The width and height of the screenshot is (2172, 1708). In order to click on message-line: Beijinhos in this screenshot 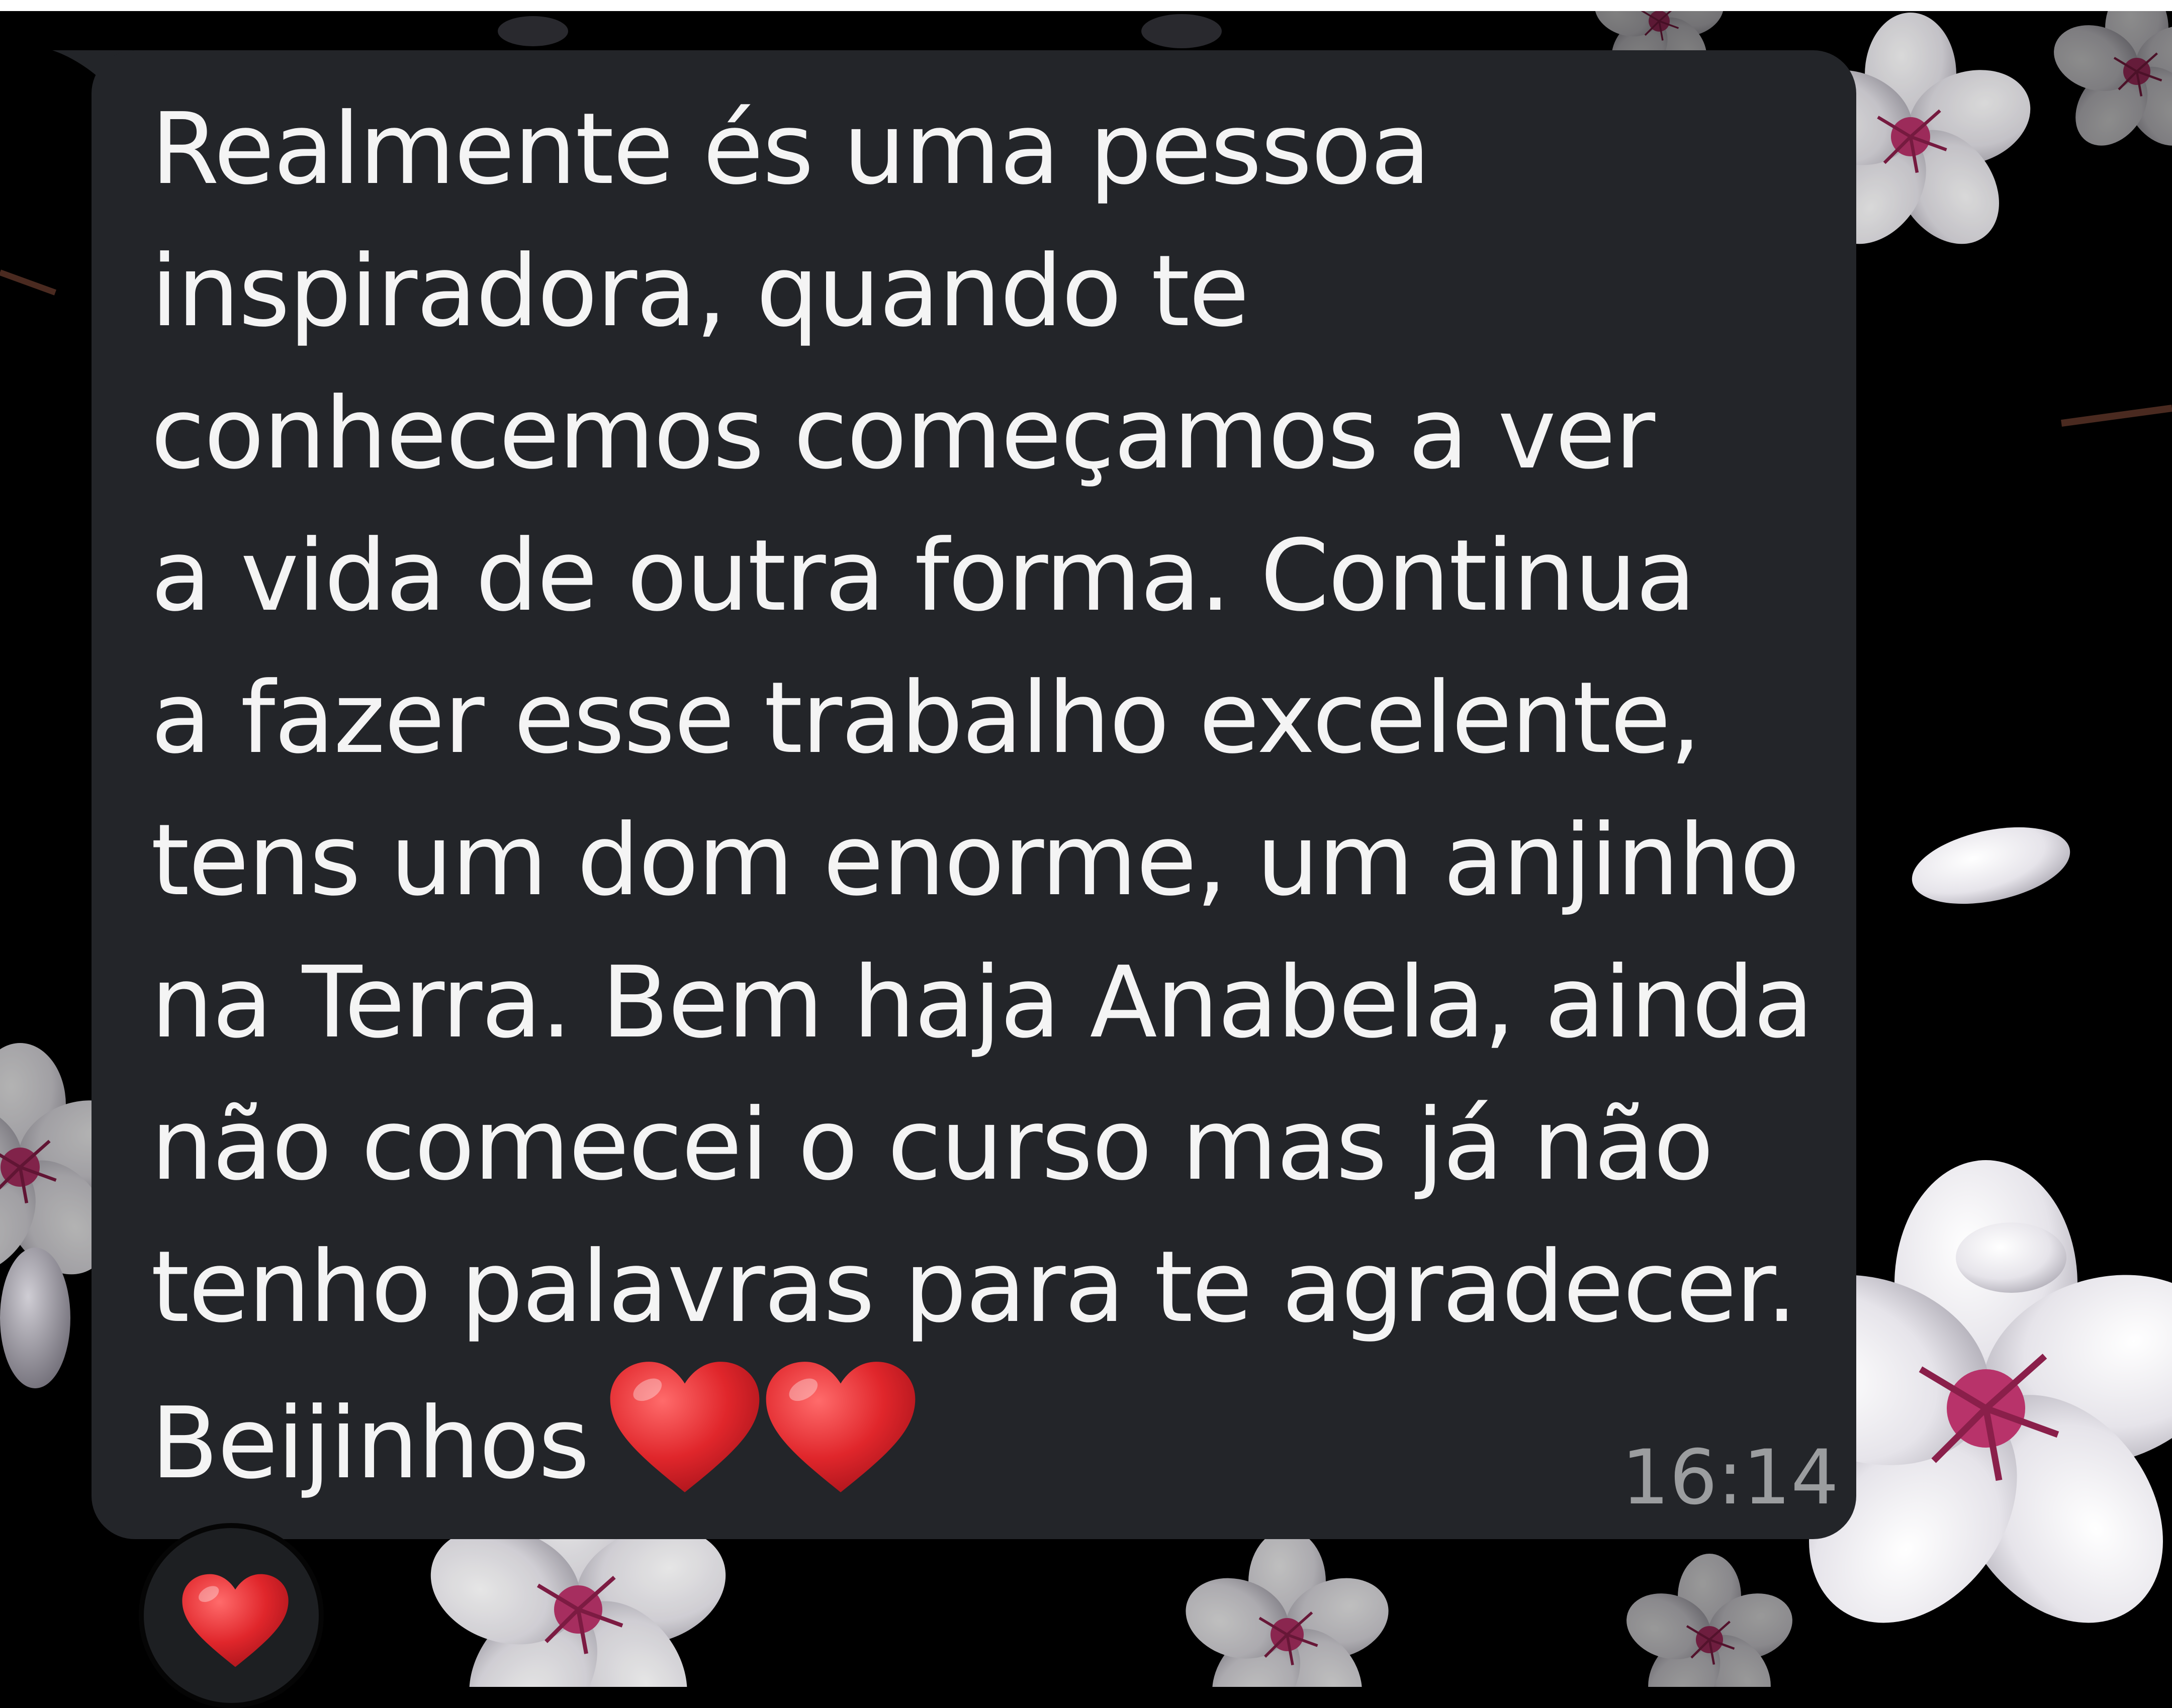, I will do `click(370, 1443)`.